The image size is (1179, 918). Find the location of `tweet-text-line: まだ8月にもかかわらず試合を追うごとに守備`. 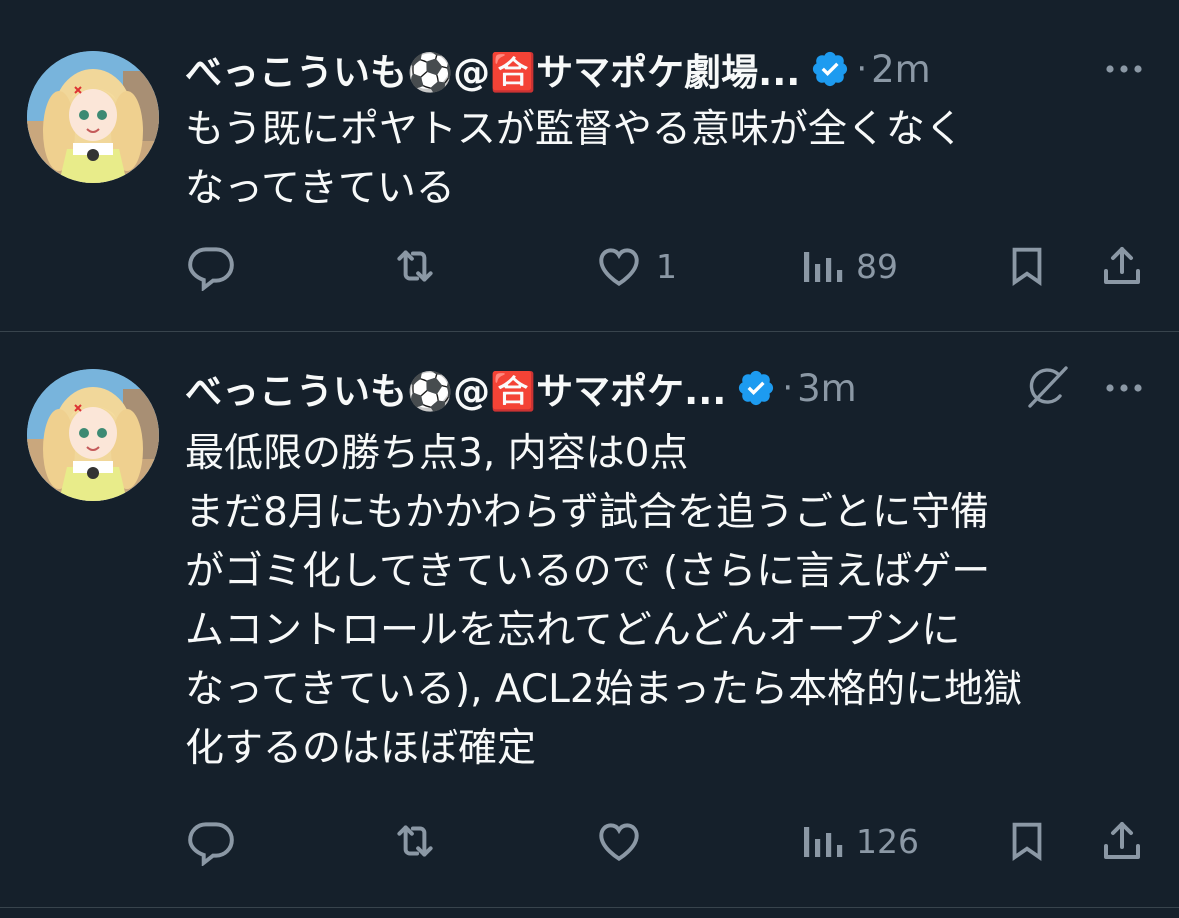

tweet-text-line: まだ8月にもかかわらず試合を追うごとに守備 is located at coordinates (587, 512).